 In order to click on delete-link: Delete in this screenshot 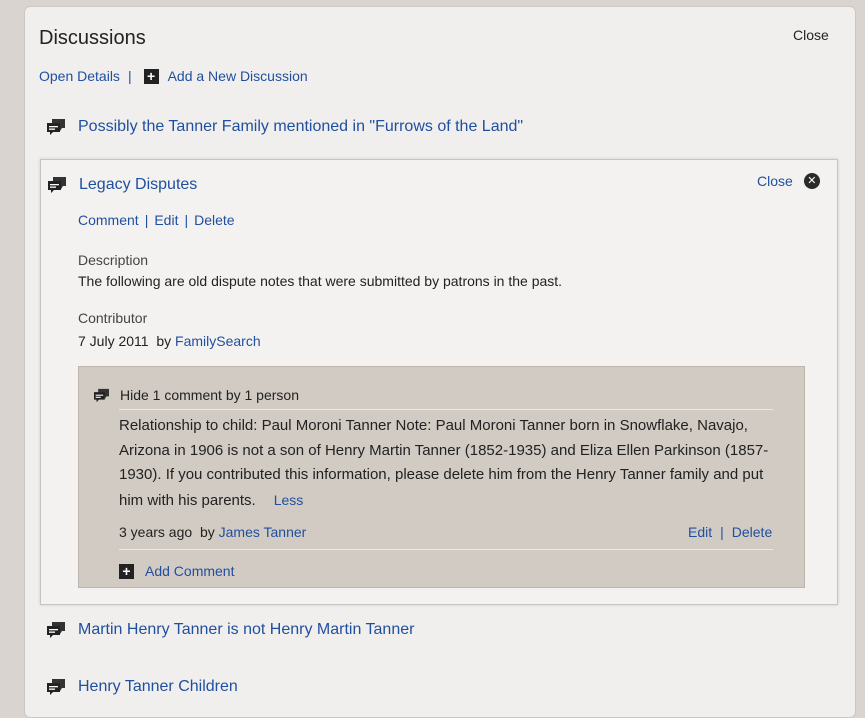, I will do `click(214, 220)`.